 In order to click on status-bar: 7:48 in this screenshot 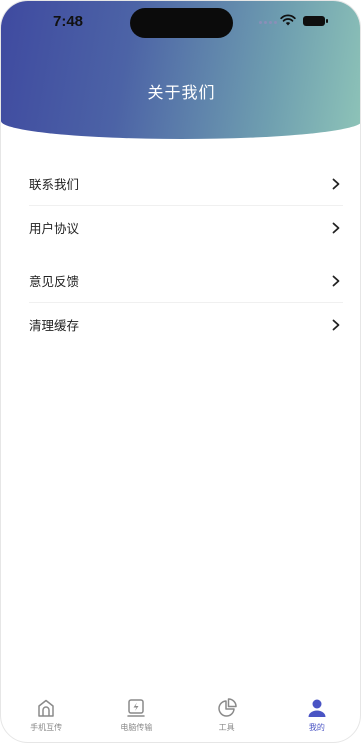, I will do `click(180, 23)`.